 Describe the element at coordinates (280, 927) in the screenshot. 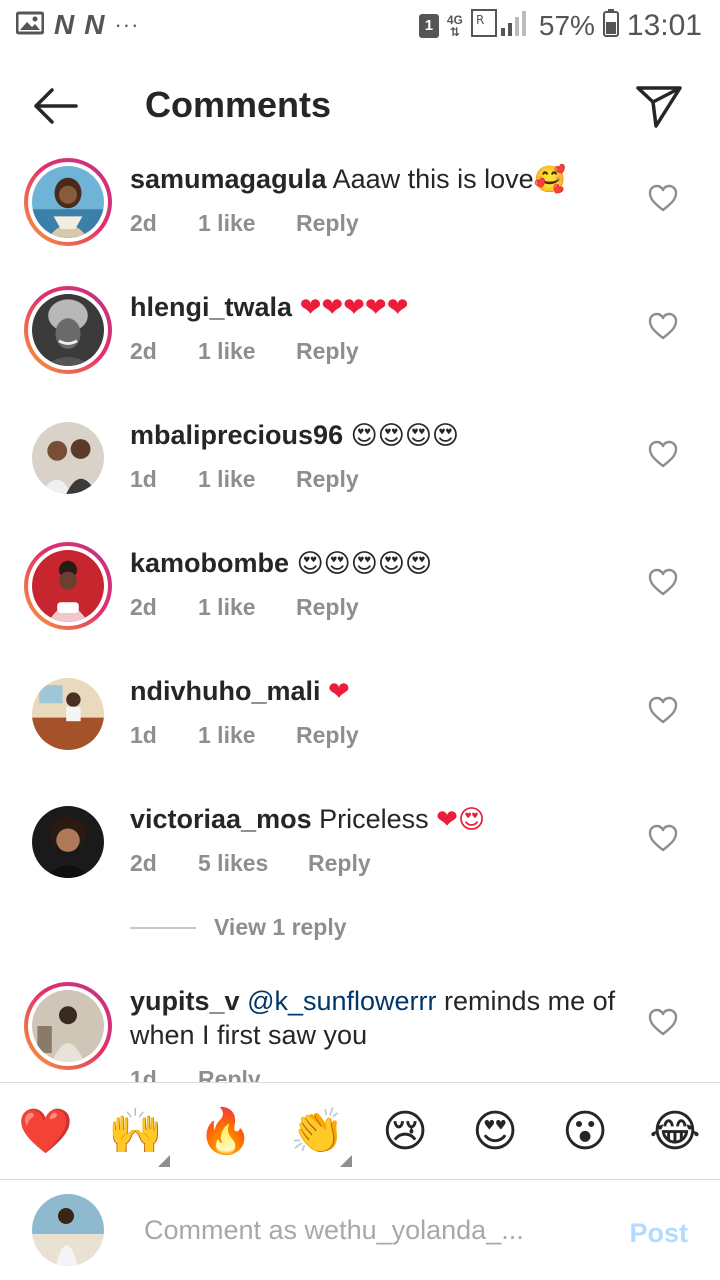

I see `view-replies-label: View 1 reply` at that location.